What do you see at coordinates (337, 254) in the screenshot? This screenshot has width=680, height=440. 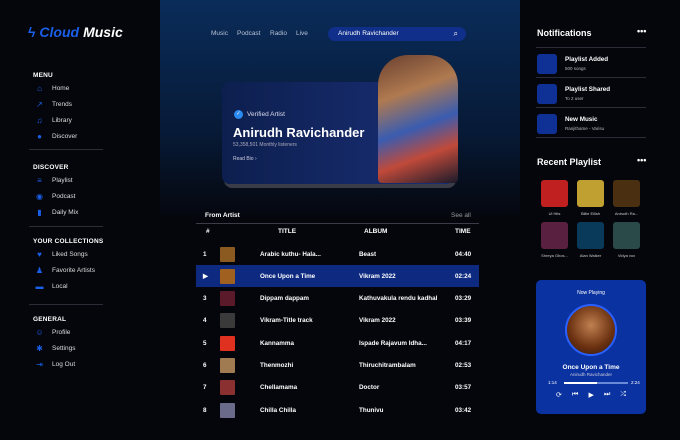 I see `table-row: 1 Arabic kuthu- Hala... Beast 04:40` at bounding box center [337, 254].